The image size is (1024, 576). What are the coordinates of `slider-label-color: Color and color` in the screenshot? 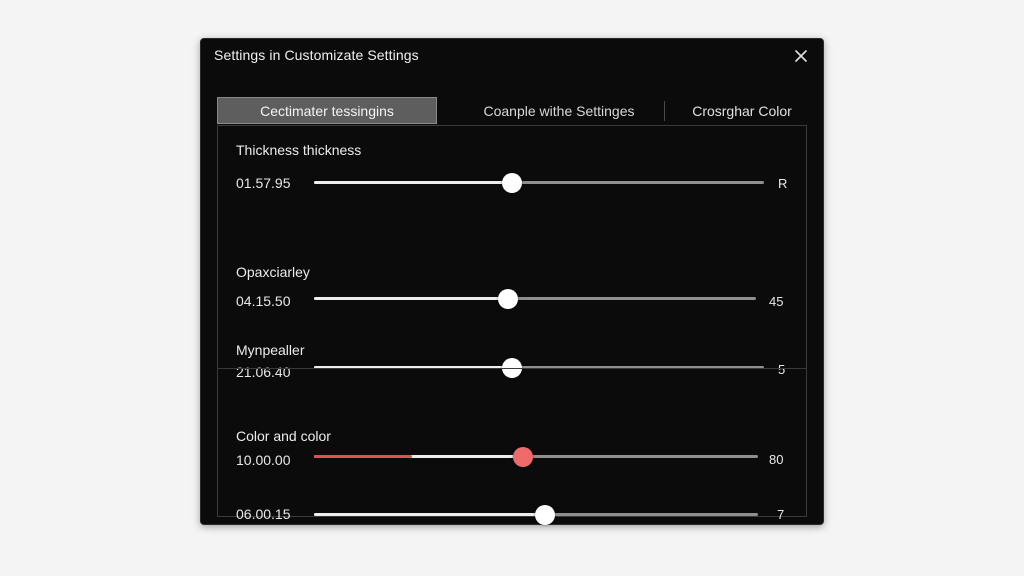 It's located at (283, 436).